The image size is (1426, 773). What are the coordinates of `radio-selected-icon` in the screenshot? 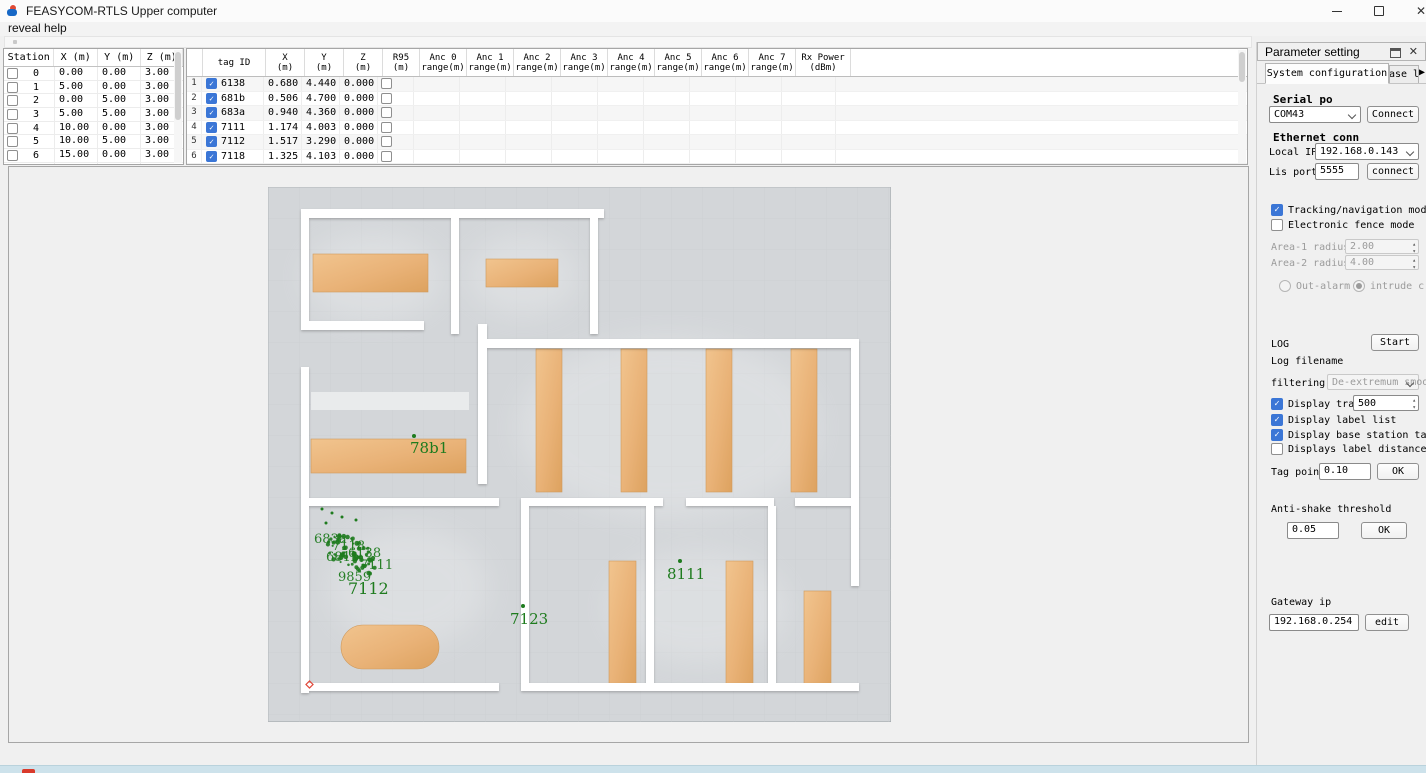 It's located at (1359, 286).